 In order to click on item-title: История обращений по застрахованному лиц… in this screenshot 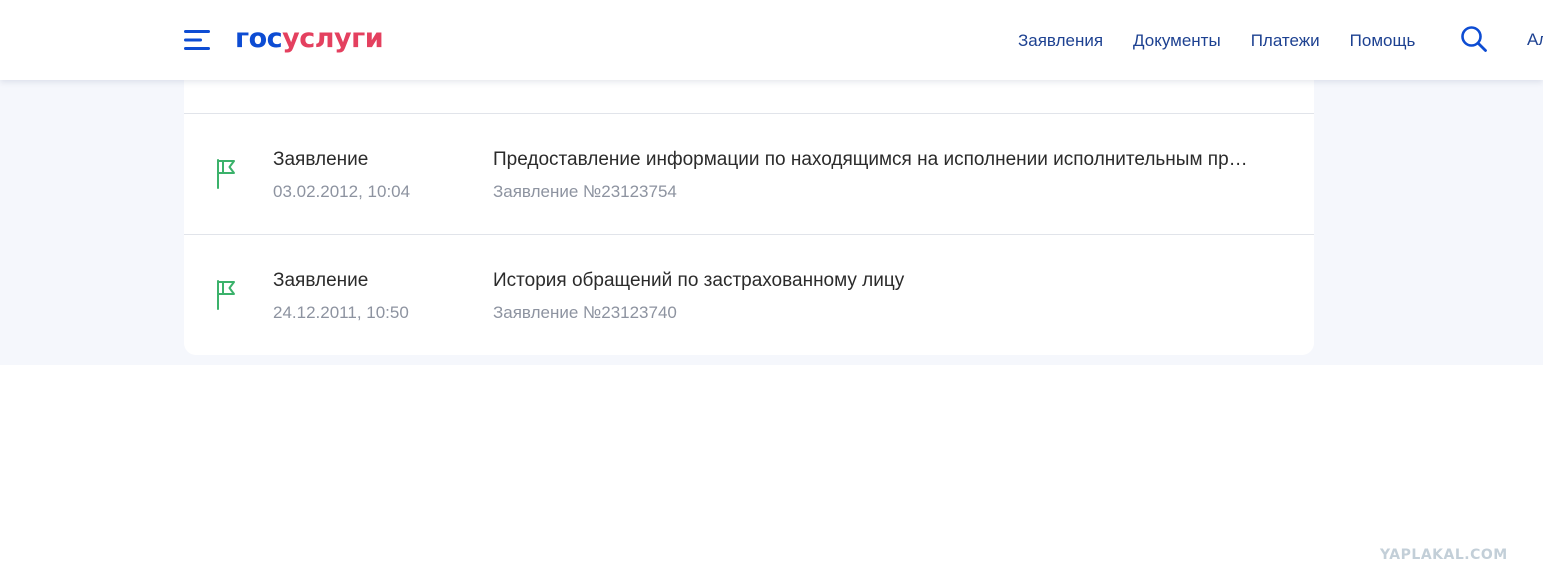, I will do `click(699, 280)`.